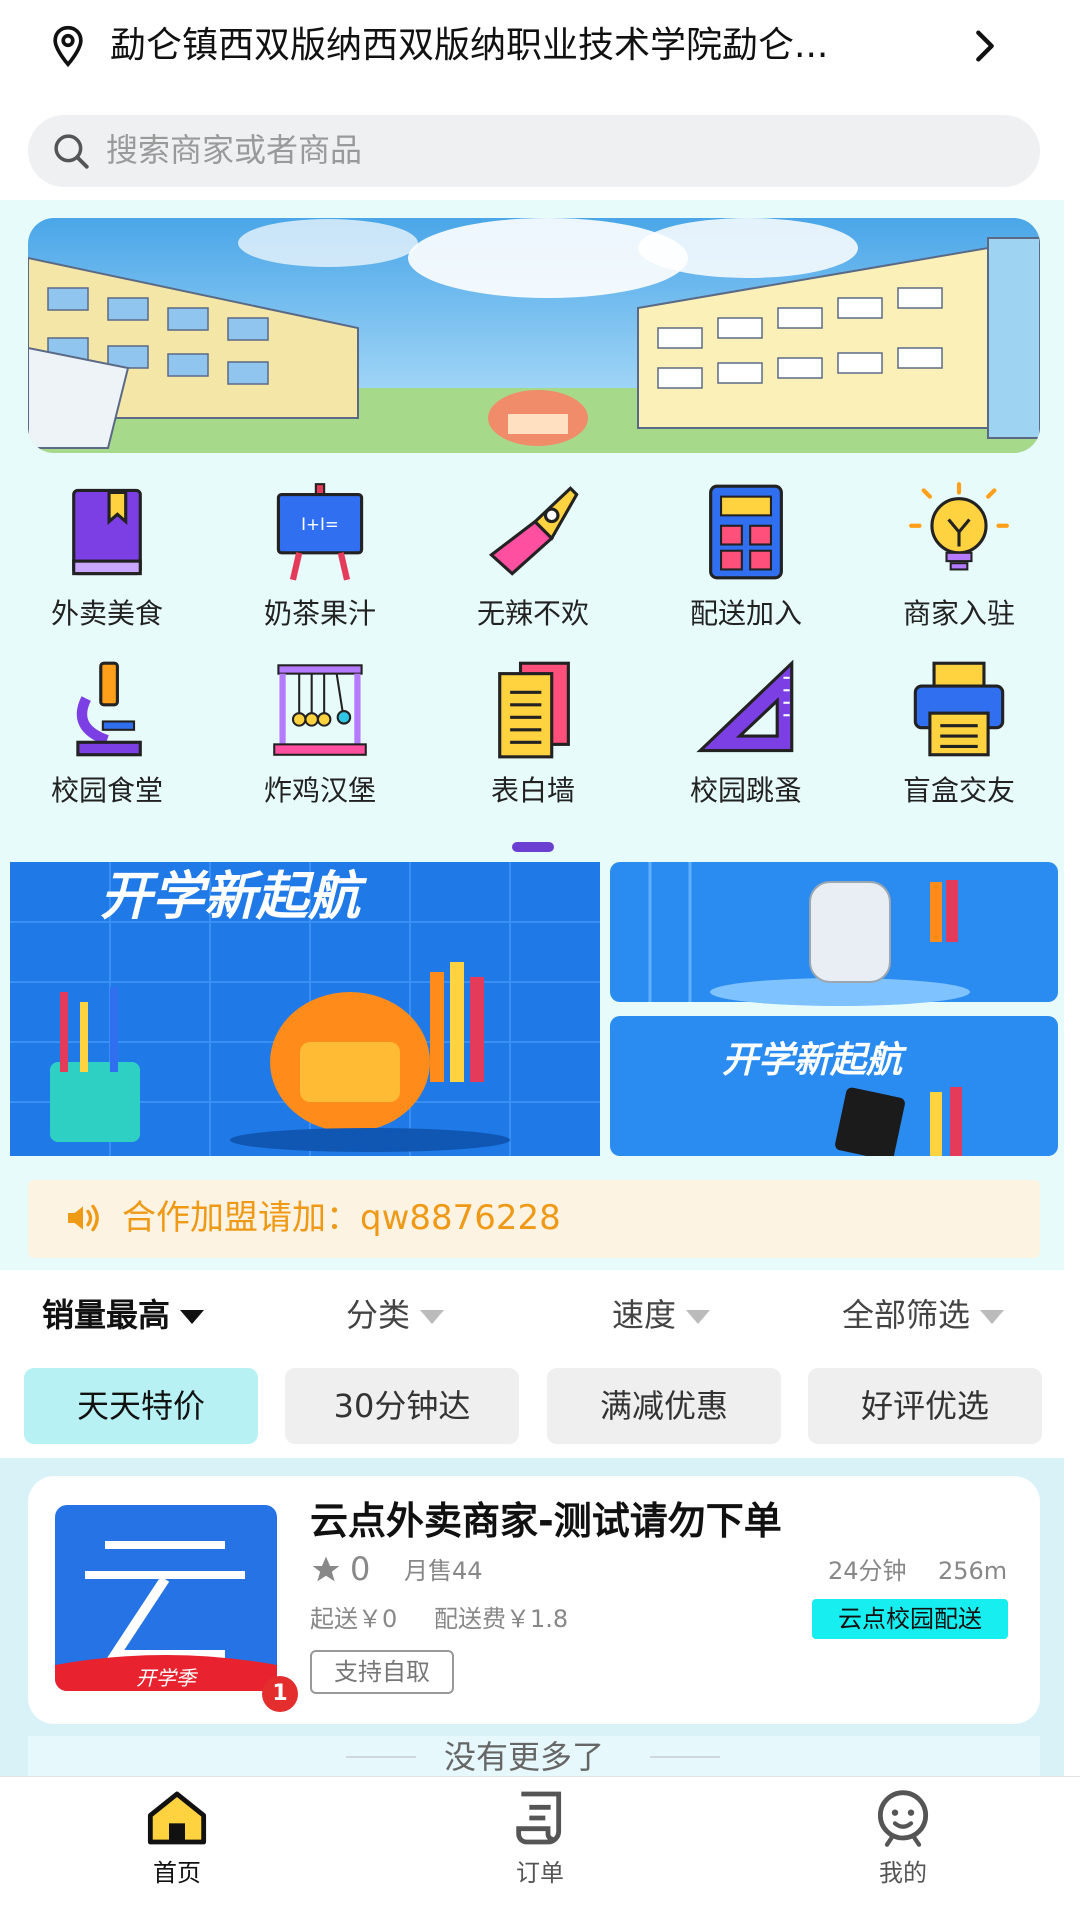  I want to click on min-order: 起送￥0, so click(354, 1619).